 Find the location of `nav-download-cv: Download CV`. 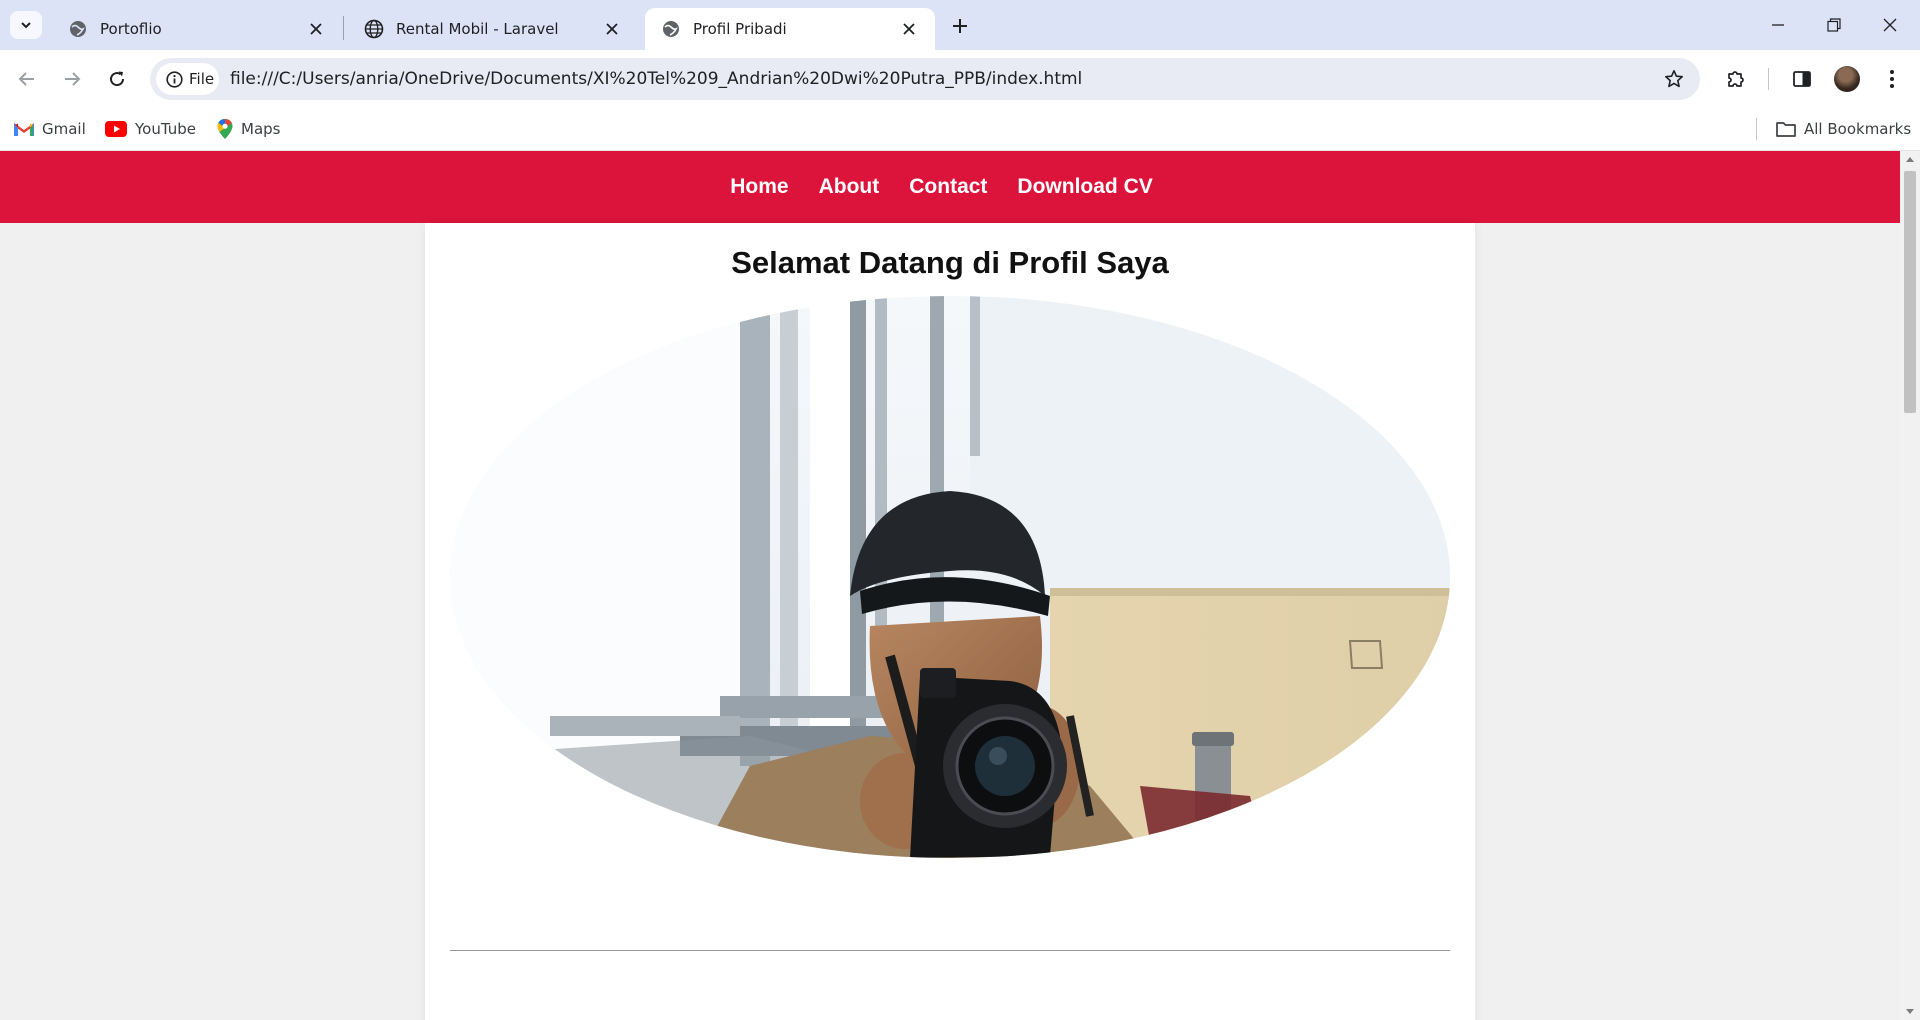

nav-download-cv: Download CV is located at coordinates (1084, 187).